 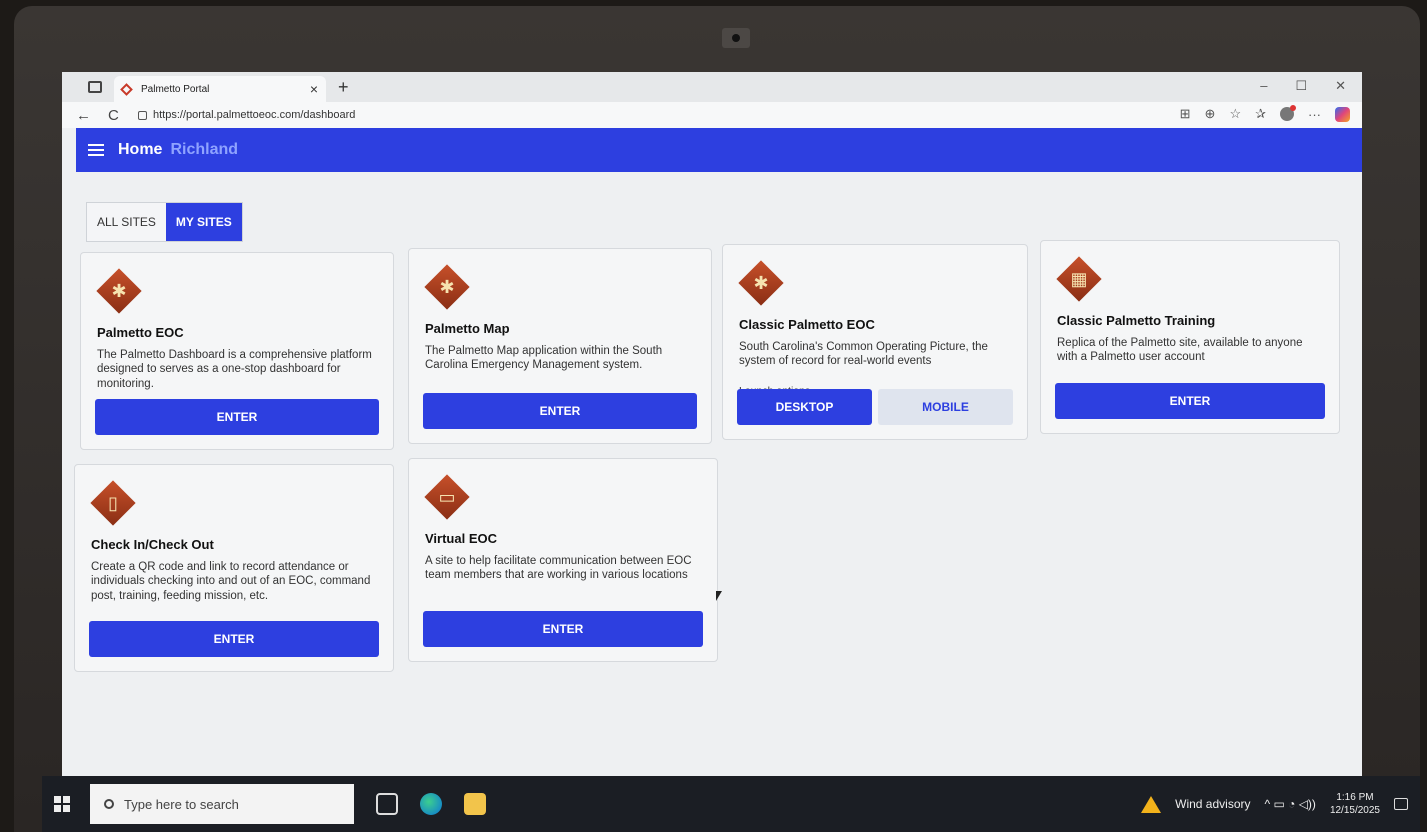 What do you see at coordinates (736, 38) in the screenshot?
I see `webcam` at bounding box center [736, 38].